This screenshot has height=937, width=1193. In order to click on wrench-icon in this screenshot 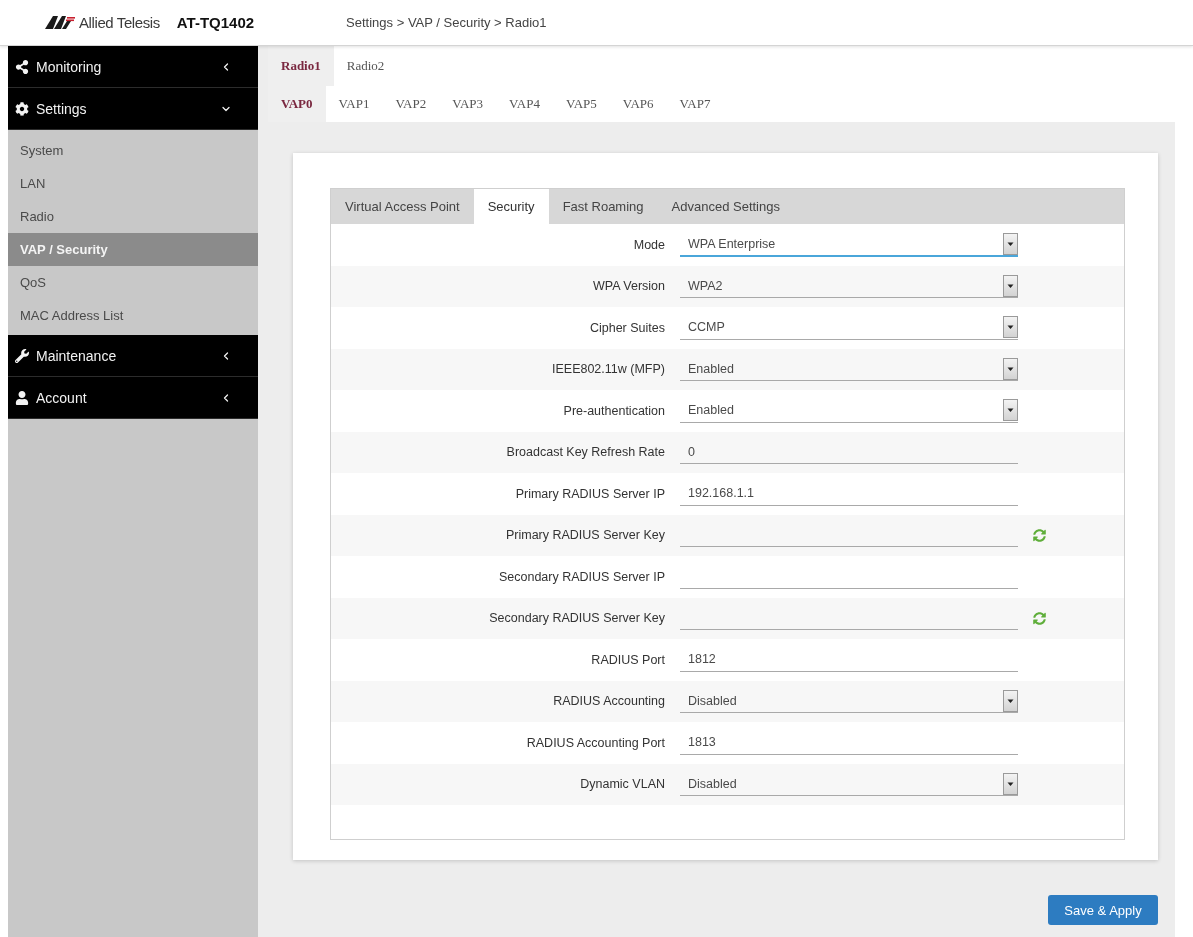, I will do `click(22, 355)`.